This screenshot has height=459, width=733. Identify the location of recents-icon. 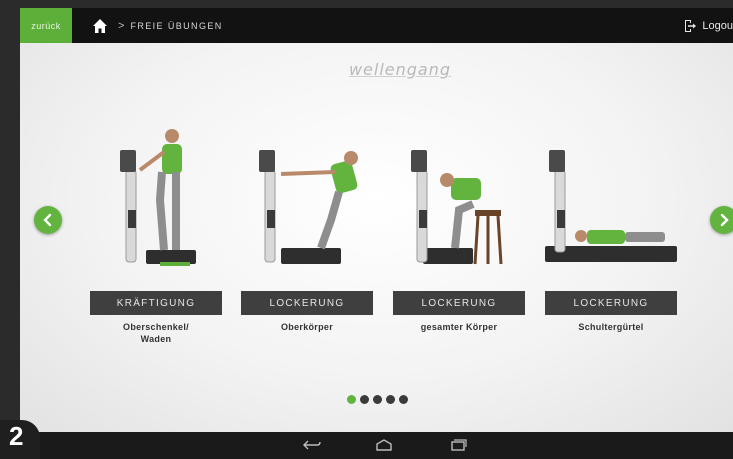
(458, 445).